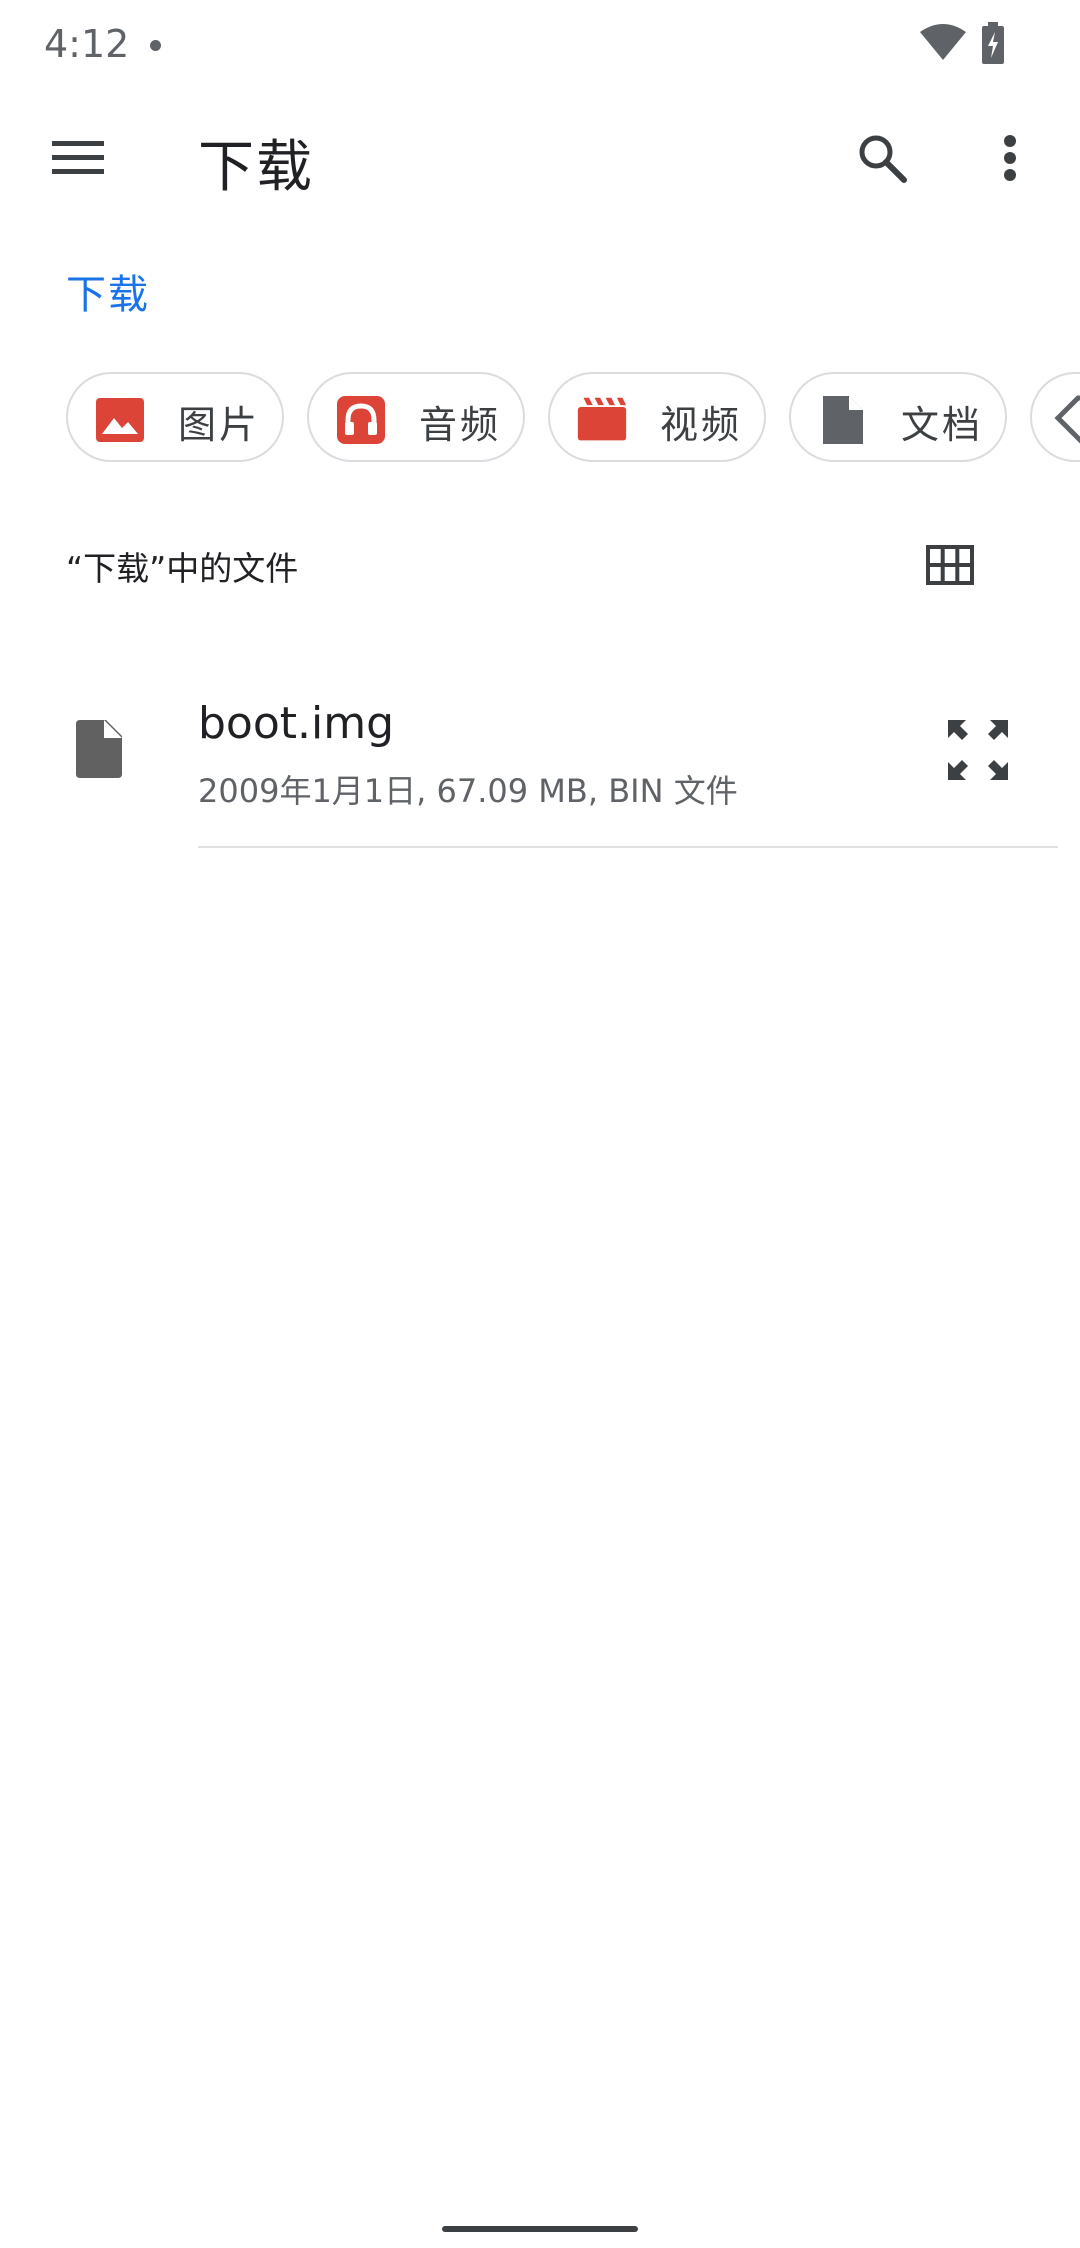 The width and height of the screenshot is (1080, 2248). Describe the element at coordinates (540, 45) in the screenshot. I see `status-bar: 4:12` at that location.